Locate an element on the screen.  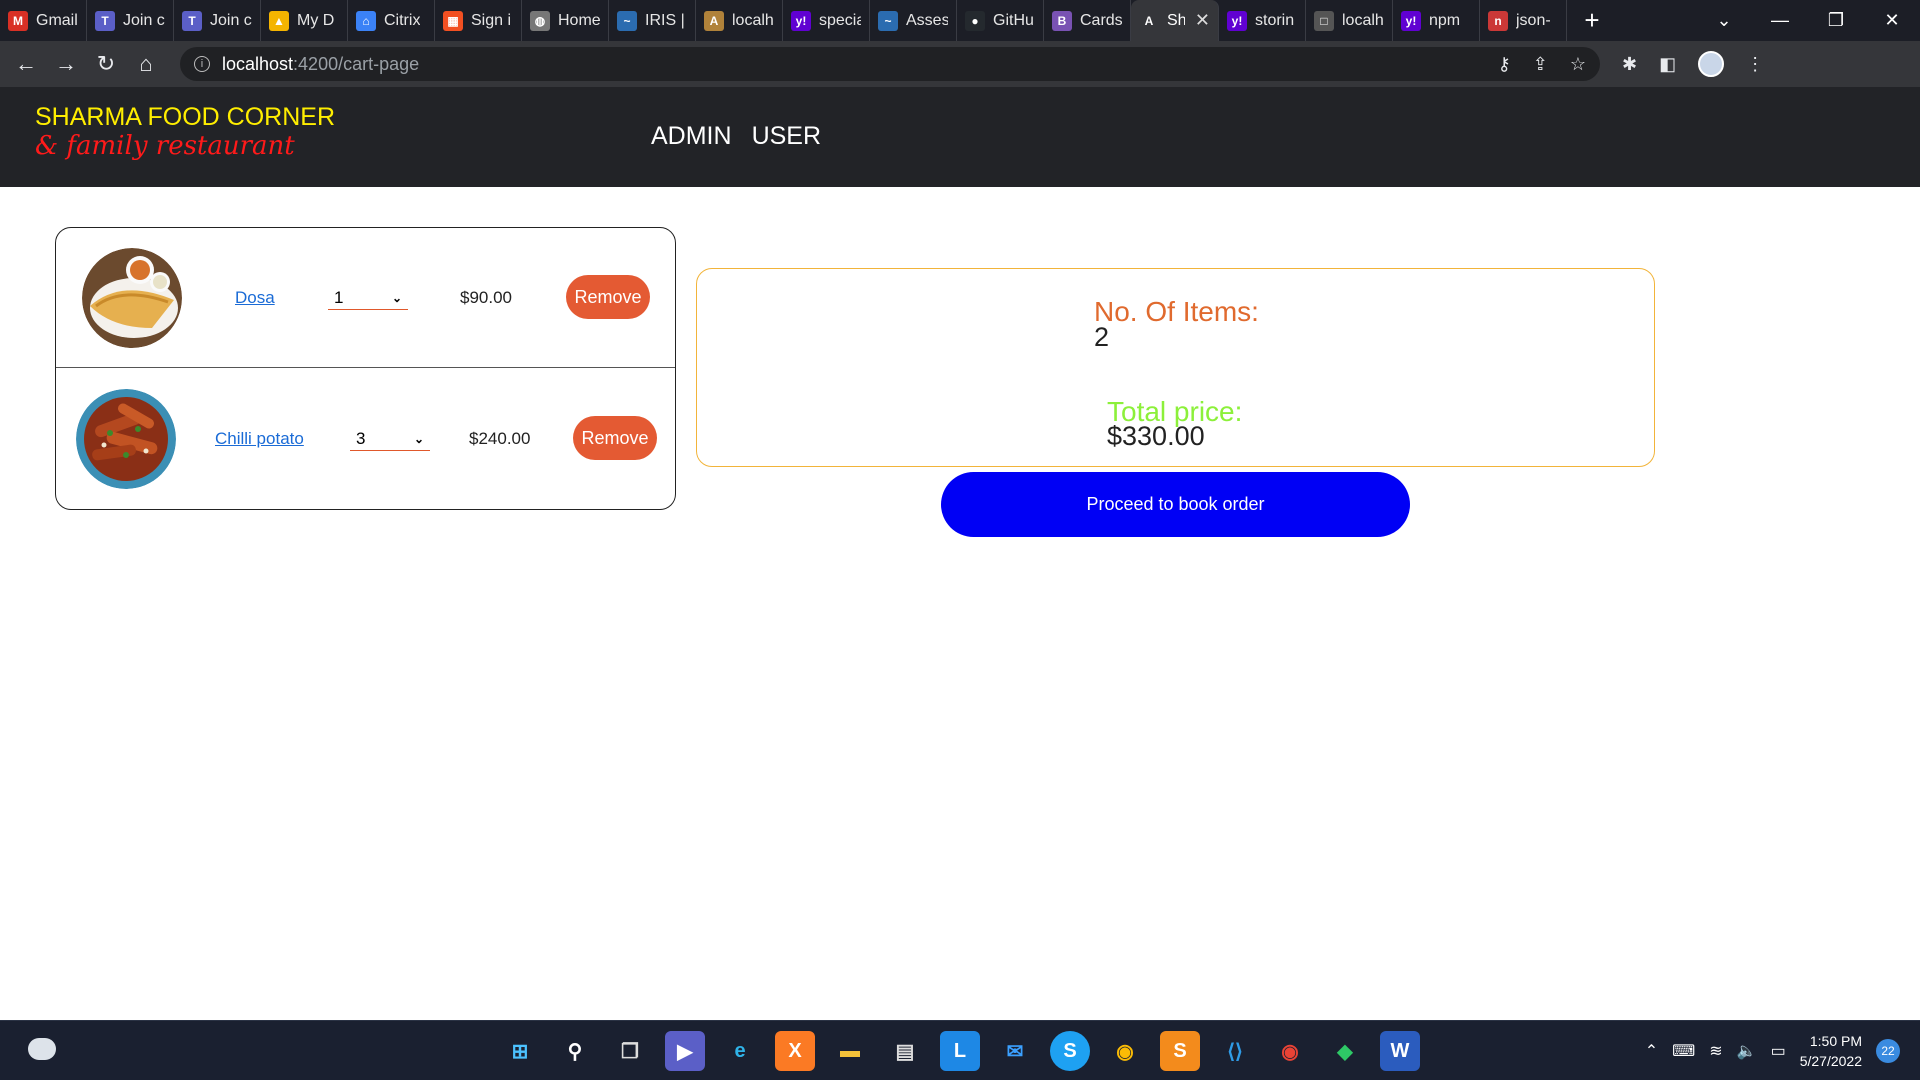
quantity-select: 3 ⌄ is located at coordinates (390, 439).